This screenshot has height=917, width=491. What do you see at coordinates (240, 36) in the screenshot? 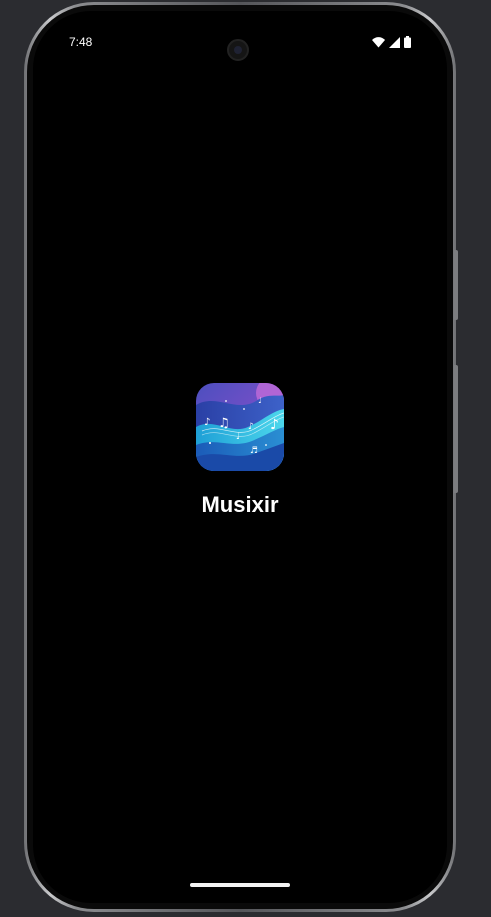
I see `status-bar: 7:48` at bounding box center [240, 36].